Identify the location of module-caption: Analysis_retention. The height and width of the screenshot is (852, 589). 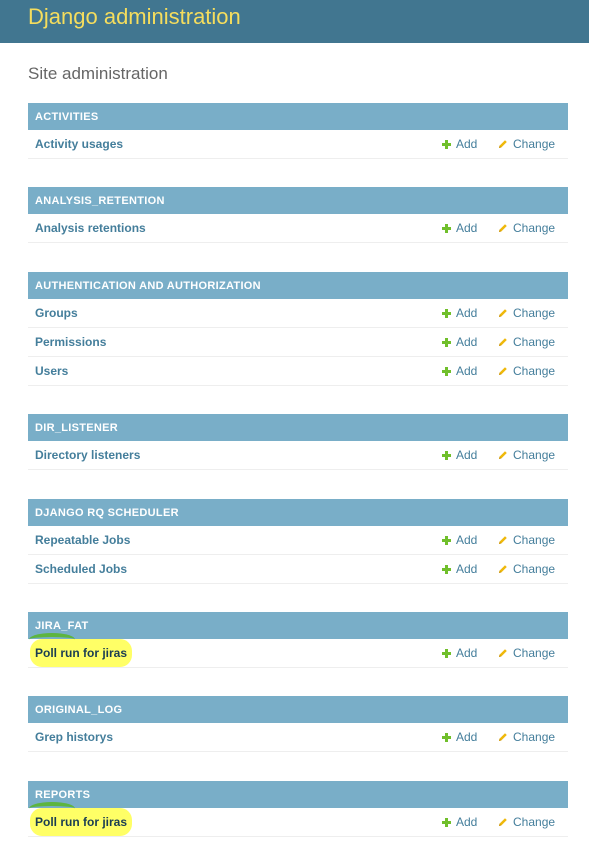
(298, 200).